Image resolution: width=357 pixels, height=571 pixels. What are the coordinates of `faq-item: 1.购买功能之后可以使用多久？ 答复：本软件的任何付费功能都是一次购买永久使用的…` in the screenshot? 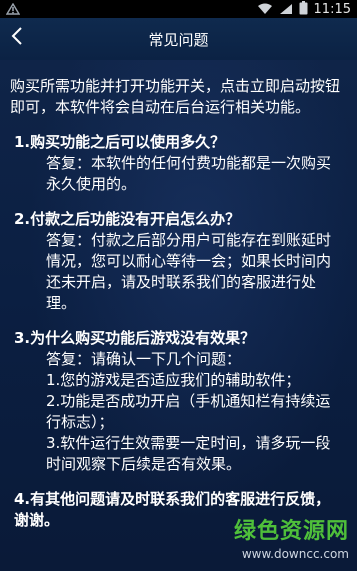 It's located at (177, 163).